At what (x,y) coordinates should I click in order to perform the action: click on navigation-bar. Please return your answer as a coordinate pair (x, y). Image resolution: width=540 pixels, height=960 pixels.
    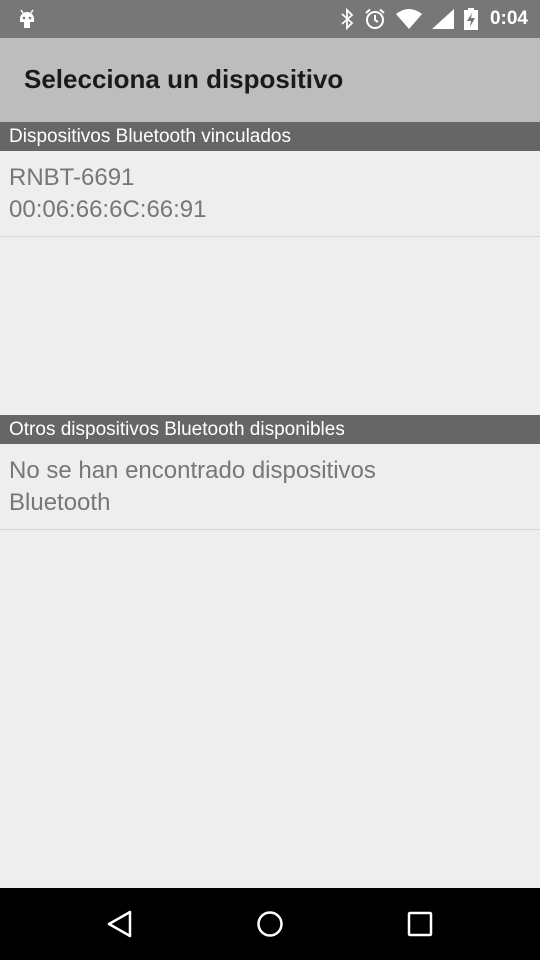
    Looking at the image, I should click on (270, 924).